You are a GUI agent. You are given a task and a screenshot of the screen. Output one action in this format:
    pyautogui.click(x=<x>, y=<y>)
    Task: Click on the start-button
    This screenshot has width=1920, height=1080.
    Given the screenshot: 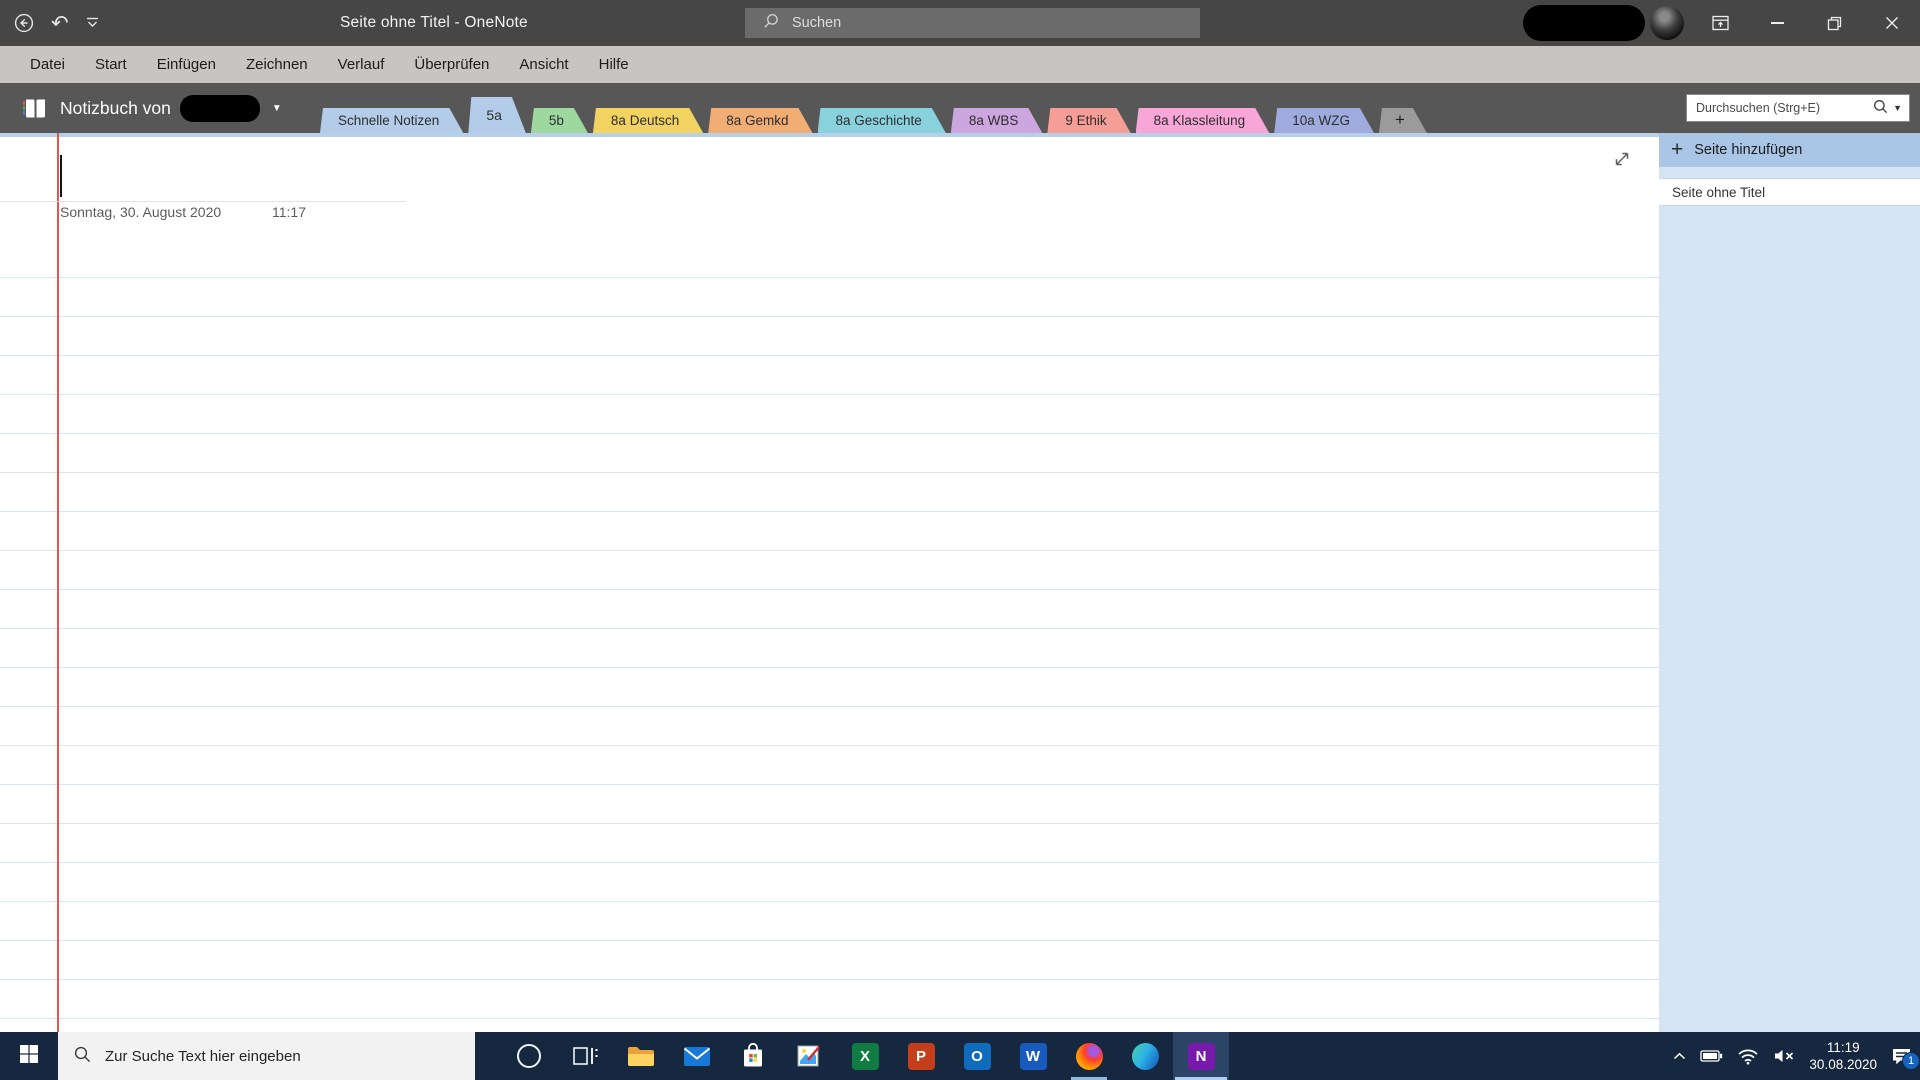 What is the action you would take?
    pyautogui.click(x=29, y=1056)
    